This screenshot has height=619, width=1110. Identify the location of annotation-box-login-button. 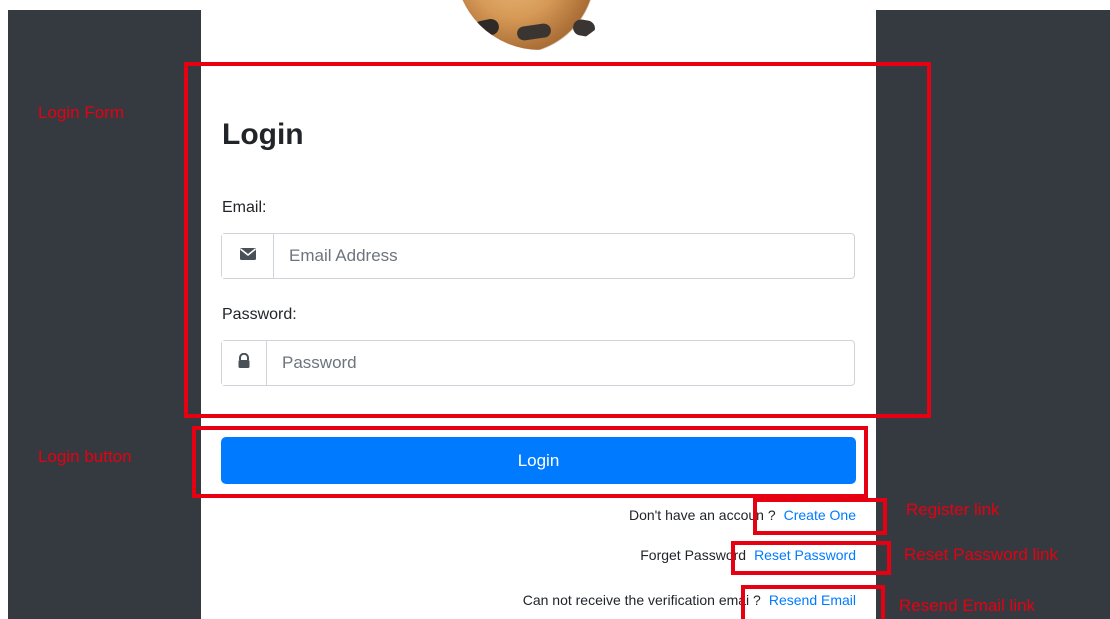
(530, 462).